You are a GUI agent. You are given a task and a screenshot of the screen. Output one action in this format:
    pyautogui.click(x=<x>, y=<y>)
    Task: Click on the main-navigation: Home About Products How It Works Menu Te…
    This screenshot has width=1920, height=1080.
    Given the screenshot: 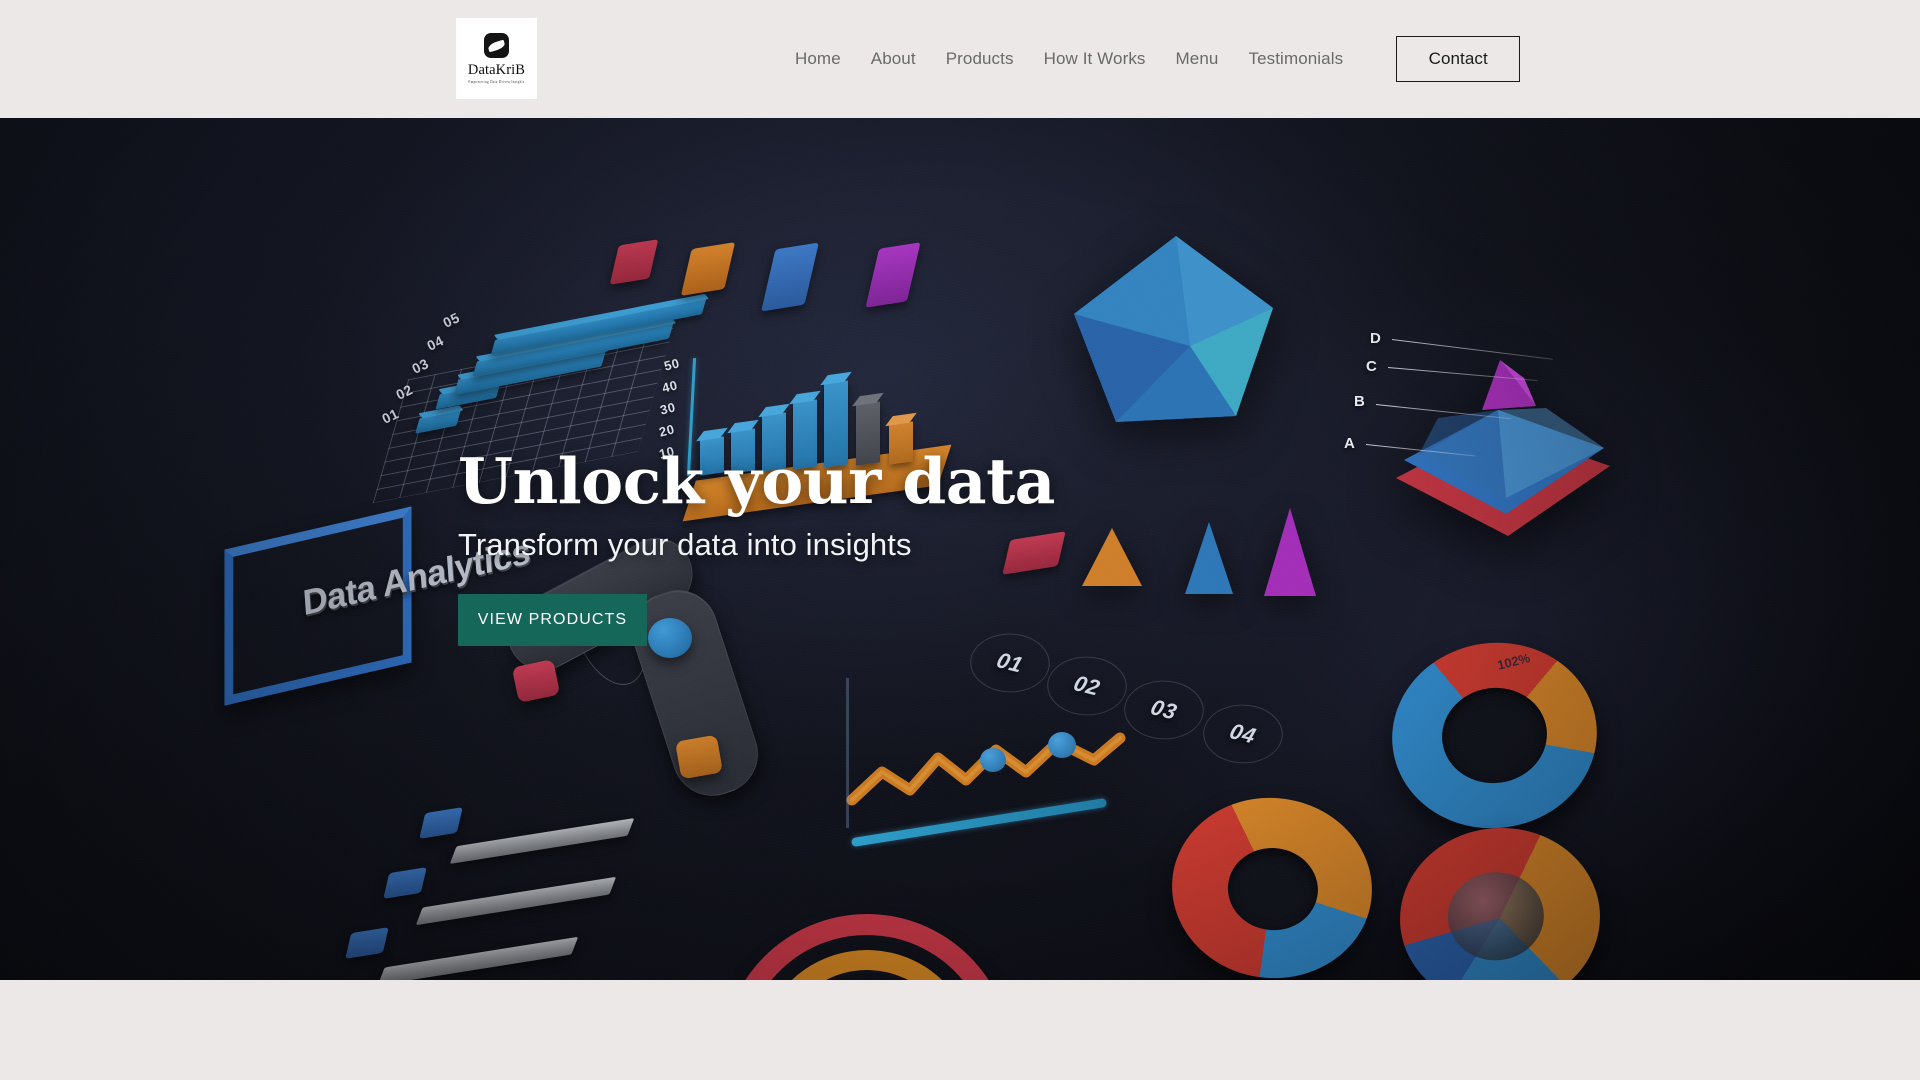 What is the action you would take?
    pyautogui.click(x=1150, y=59)
    